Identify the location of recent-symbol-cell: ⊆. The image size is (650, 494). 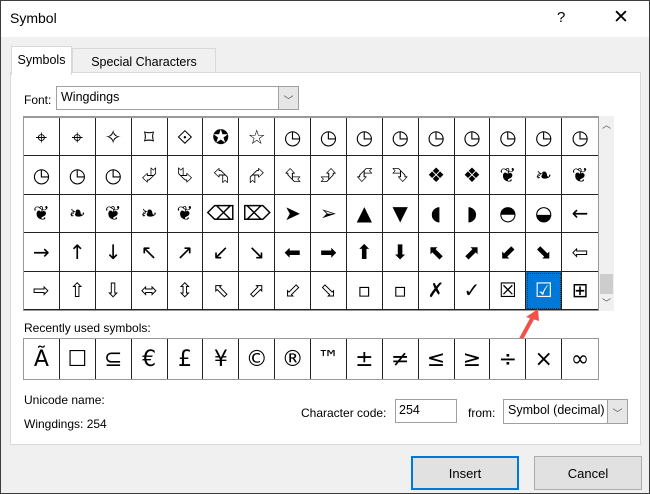
(114, 359).